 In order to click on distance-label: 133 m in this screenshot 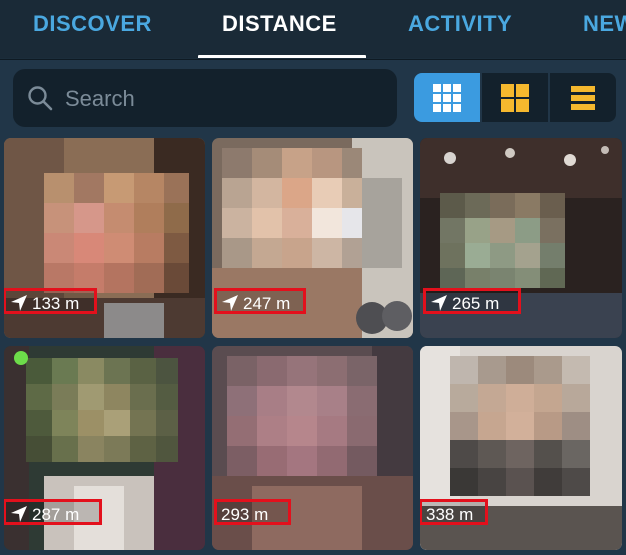, I will do `click(56, 303)`.